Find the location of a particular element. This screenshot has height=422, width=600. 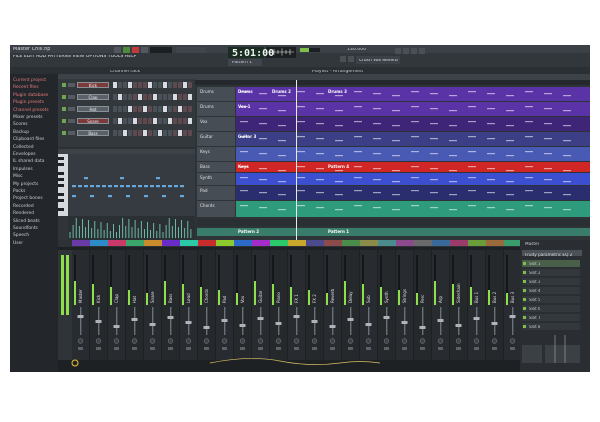

browser-item: Scores is located at coordinates (20, 124).